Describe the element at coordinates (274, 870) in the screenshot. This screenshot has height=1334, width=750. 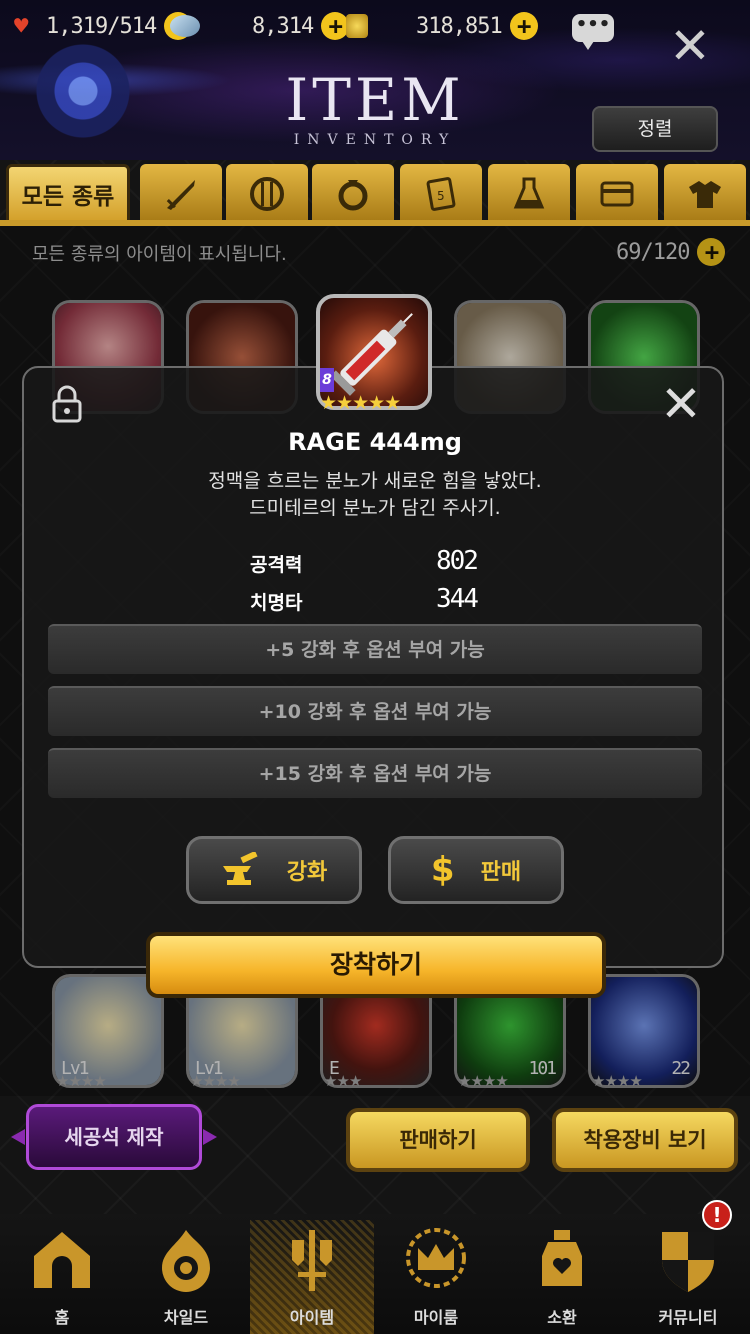
I see `enhance-button: 강화` at that location.